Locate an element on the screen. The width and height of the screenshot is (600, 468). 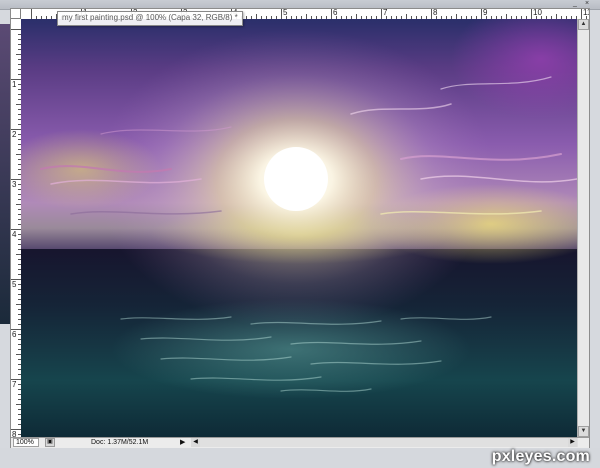
status-menu-arrow-icon: ▶ is located at coordinates (184, 442).